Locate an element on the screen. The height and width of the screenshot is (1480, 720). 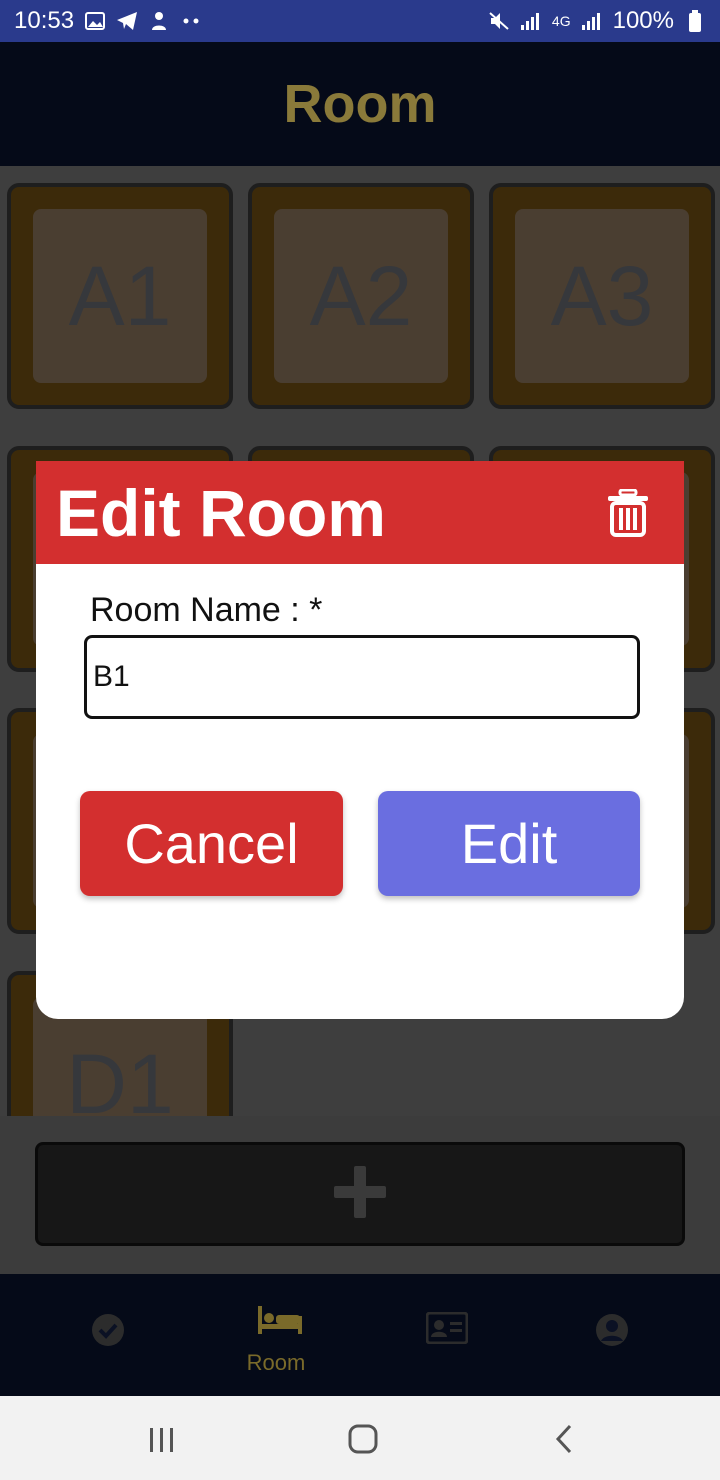
status-bar: 10:53 4G 100% is located at coordinates (360, 21).